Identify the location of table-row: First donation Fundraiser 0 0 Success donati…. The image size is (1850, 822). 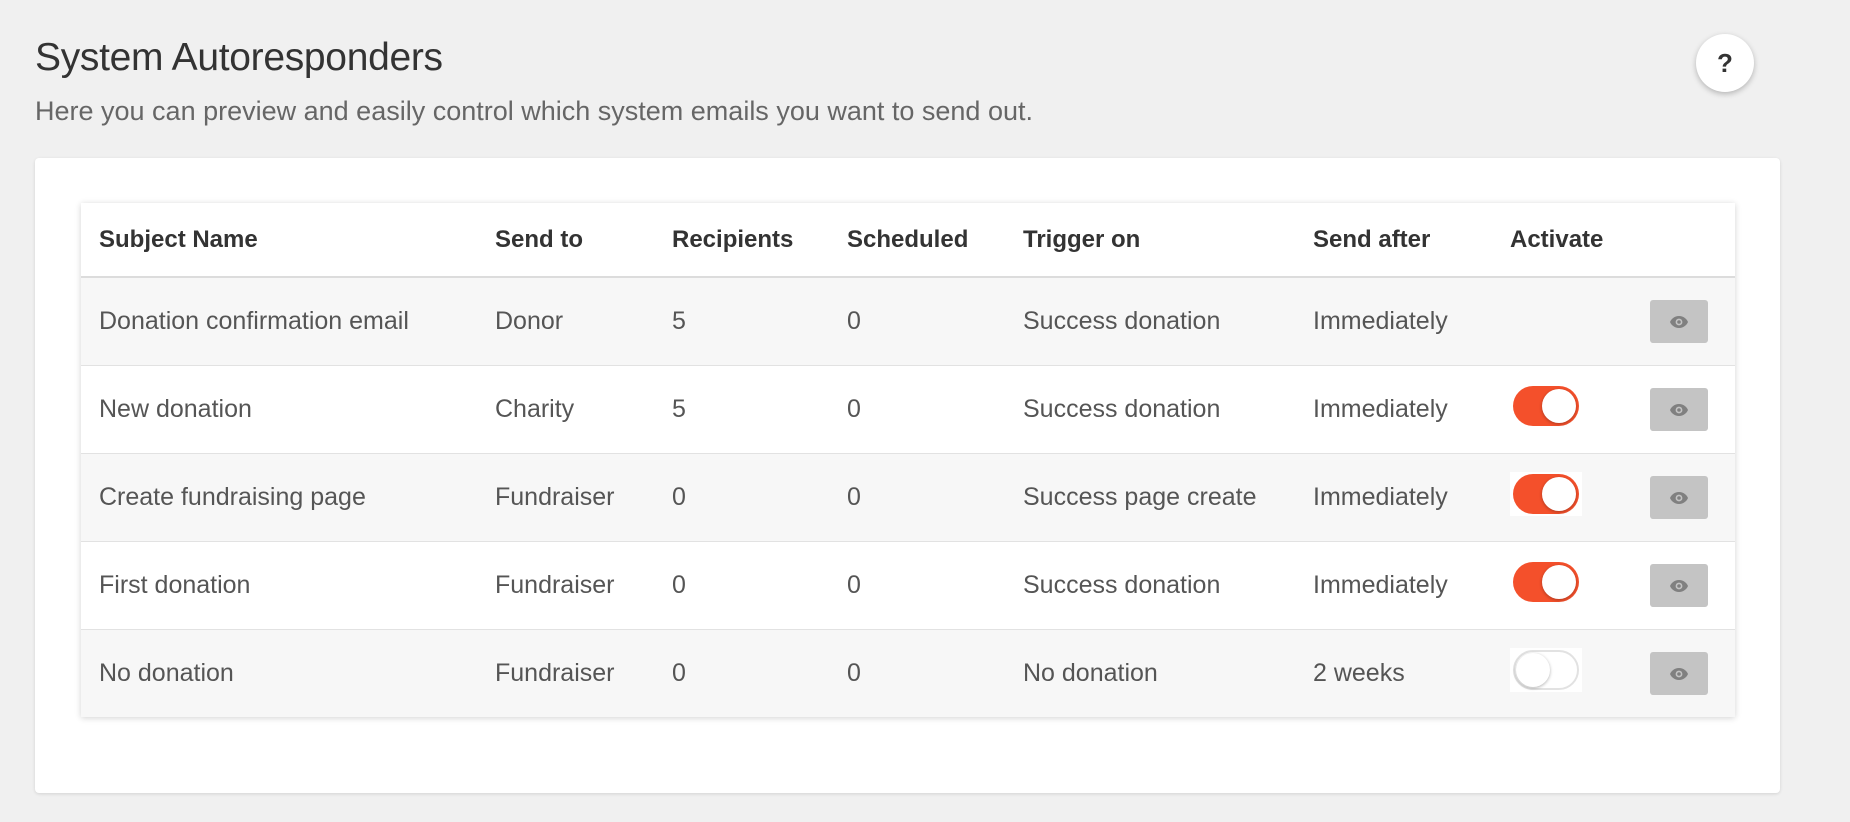
(908, 585).